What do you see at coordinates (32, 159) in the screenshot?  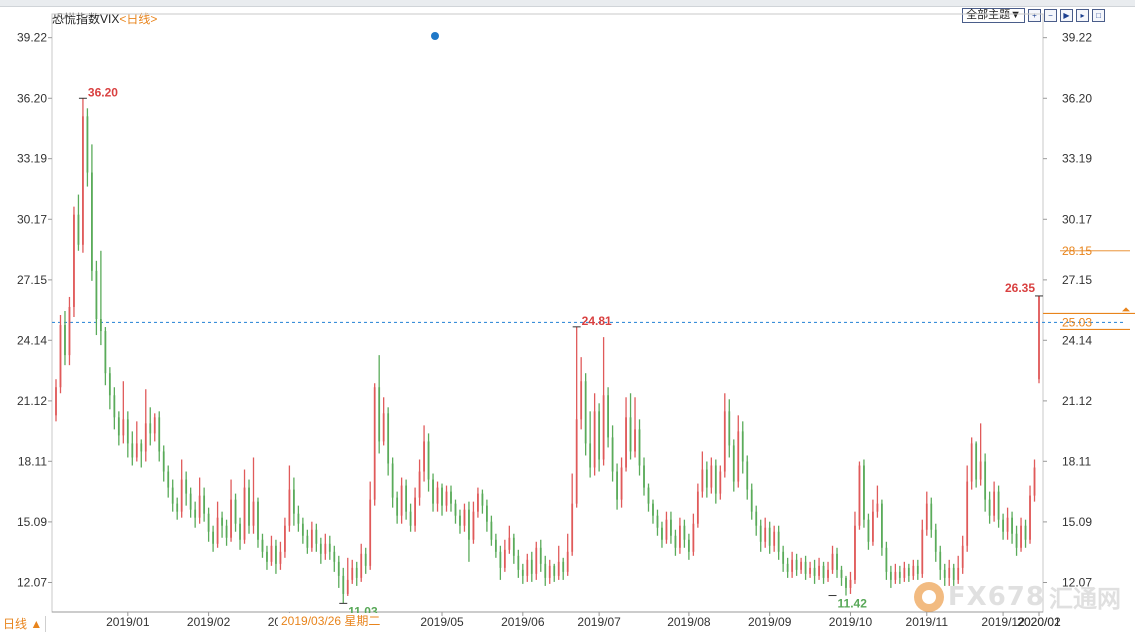 I see `y-tick-label-left: 33.19` at bounding box center [32, 159].